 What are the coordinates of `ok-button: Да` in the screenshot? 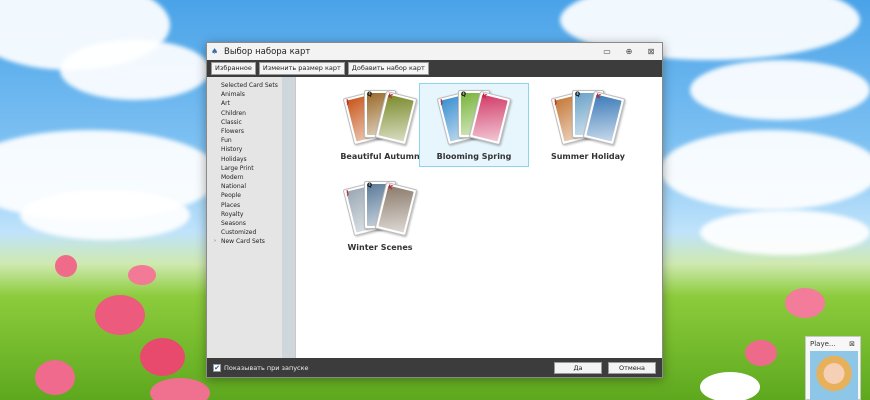 It's located at (578, 367).